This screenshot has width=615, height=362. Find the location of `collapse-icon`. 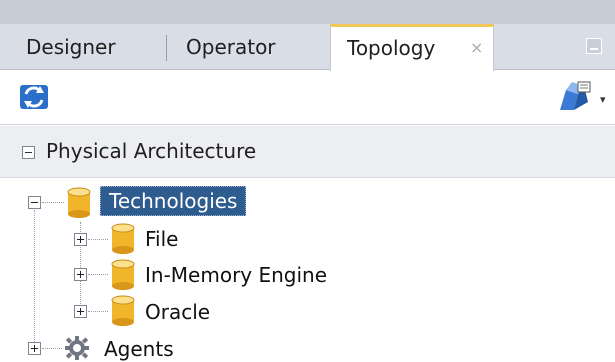

collapse-icon is located at coordinates (28, 152).